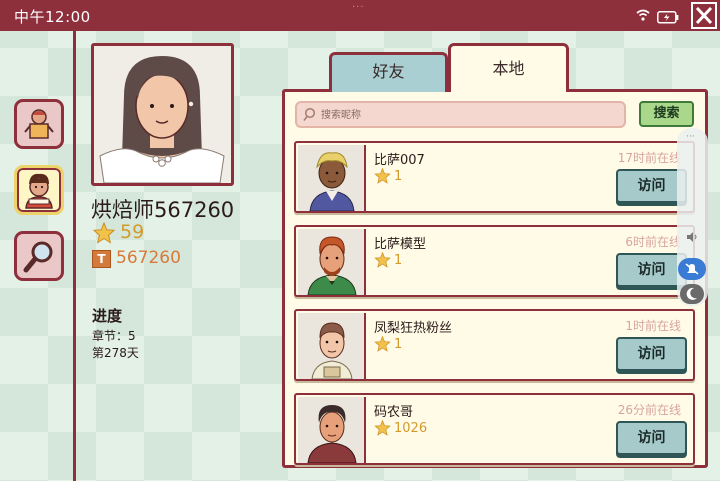  I want to click on close-icon, so click(704, 15).